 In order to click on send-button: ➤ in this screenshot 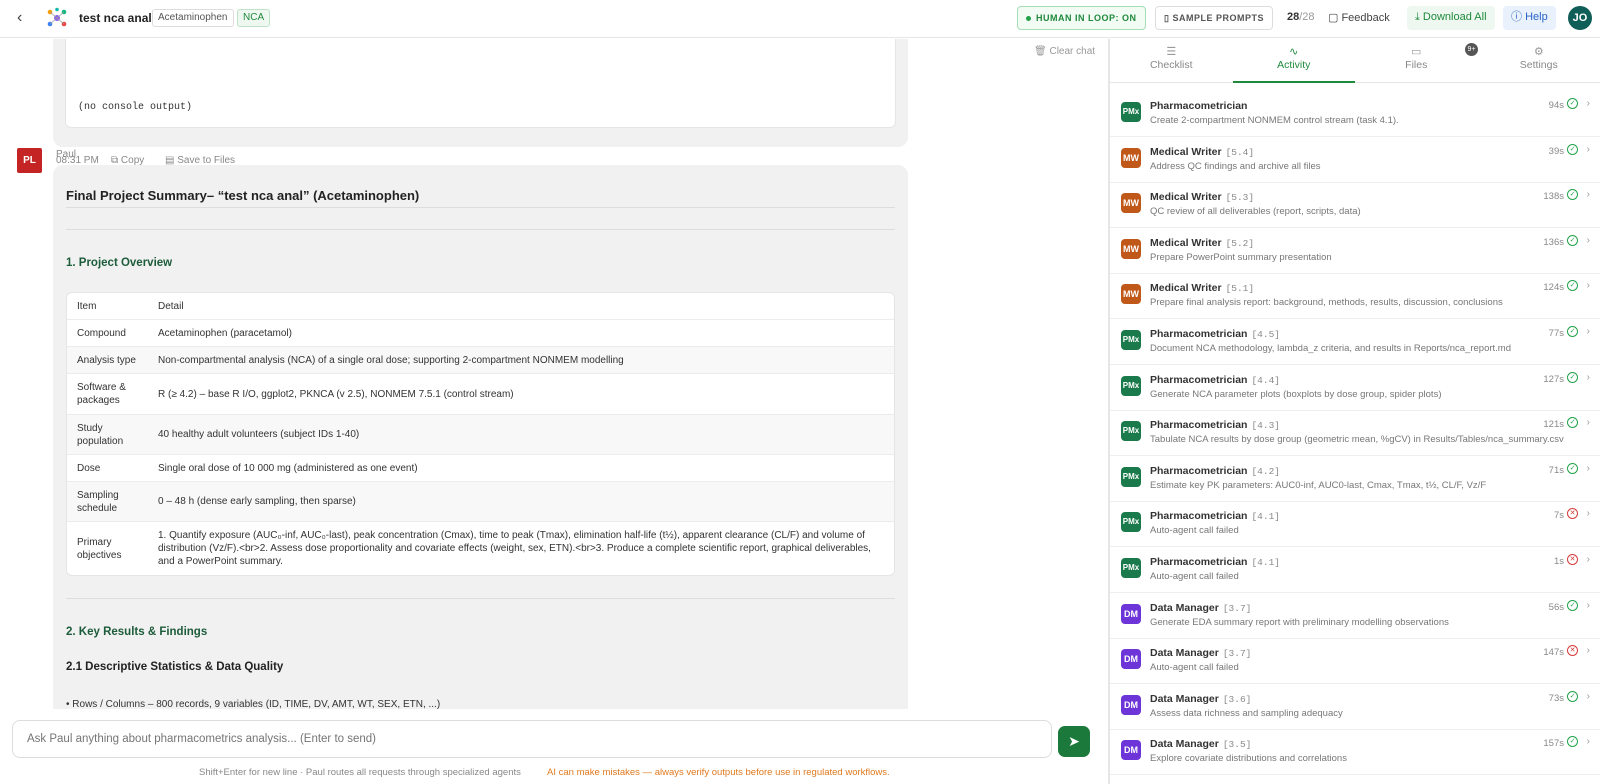, I will do `click(1074, 741)`.